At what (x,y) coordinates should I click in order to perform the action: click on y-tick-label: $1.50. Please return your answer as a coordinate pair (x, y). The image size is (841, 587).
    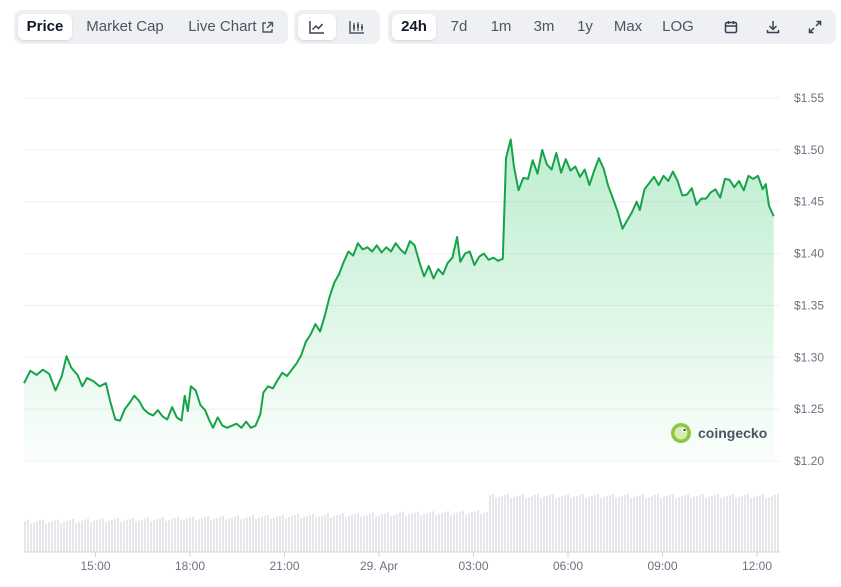
    Looking at the image, I should click on (809, 150).